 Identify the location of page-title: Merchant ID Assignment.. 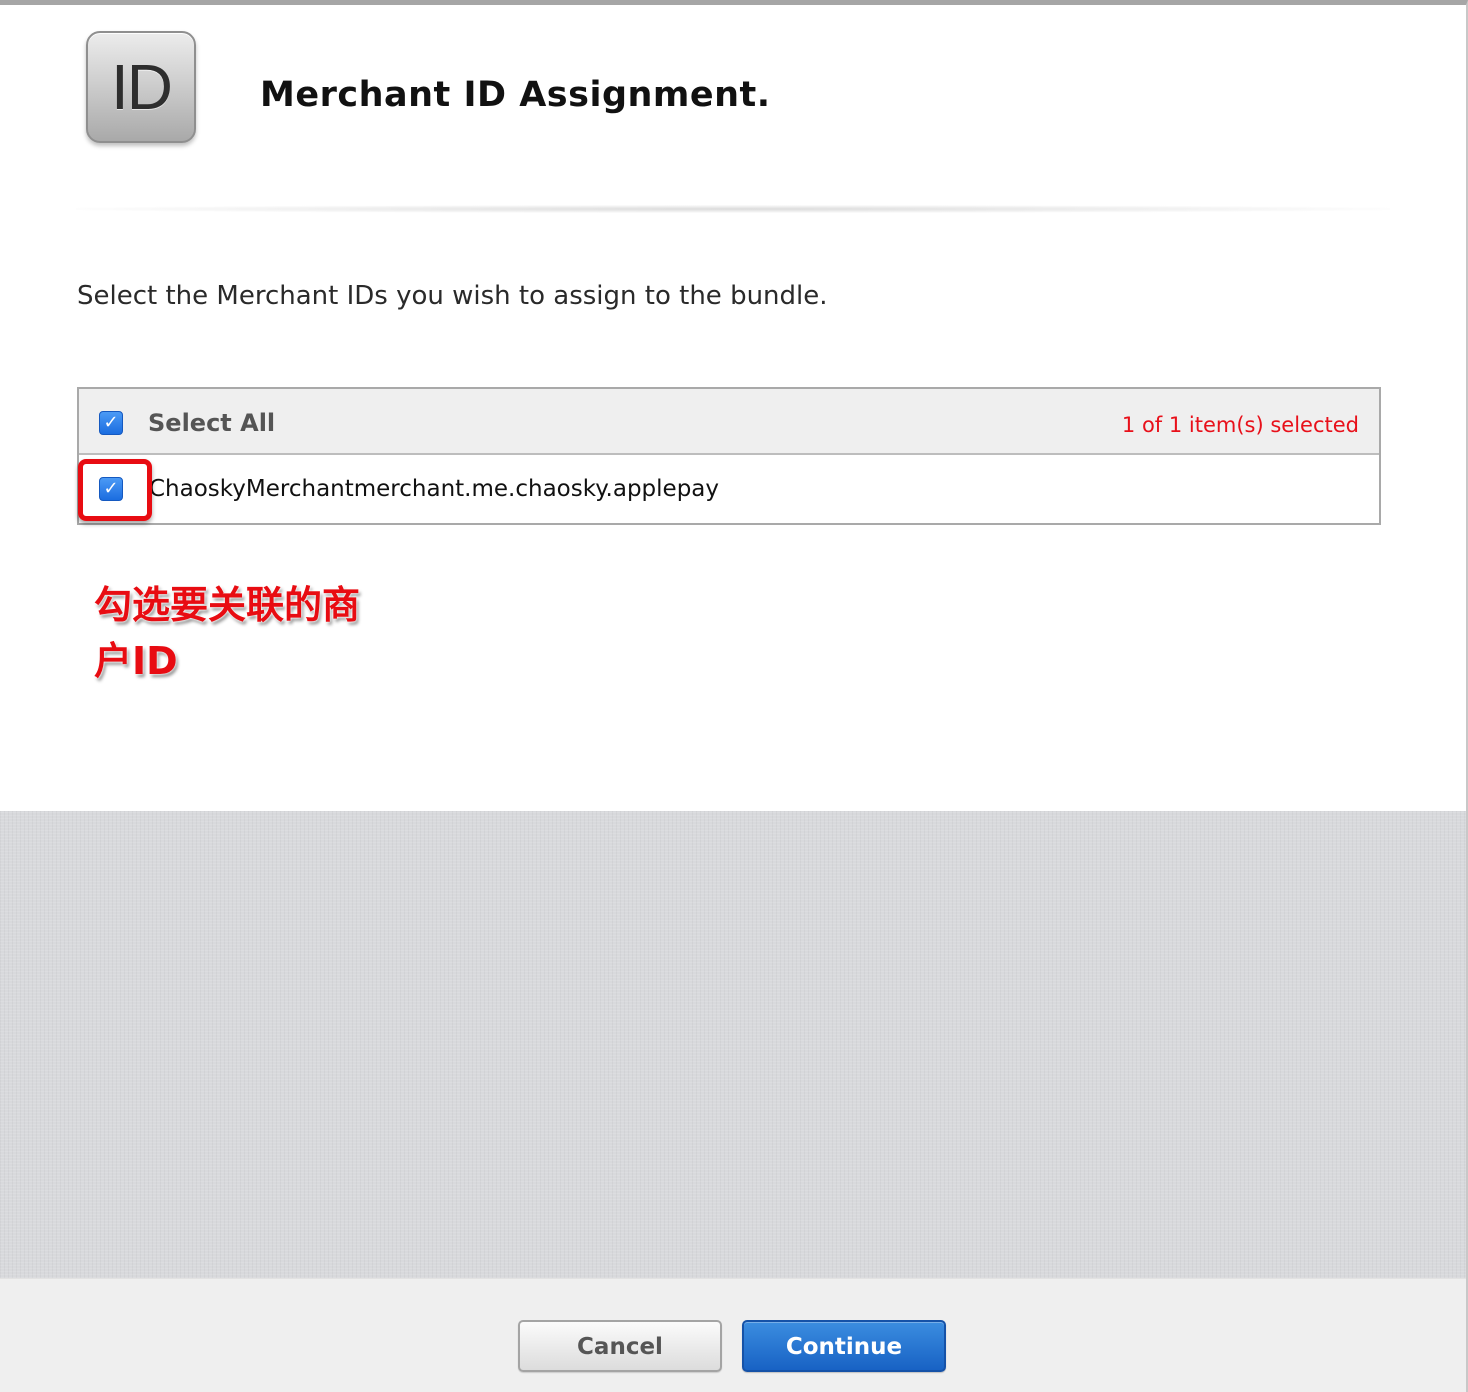
(515, 95).